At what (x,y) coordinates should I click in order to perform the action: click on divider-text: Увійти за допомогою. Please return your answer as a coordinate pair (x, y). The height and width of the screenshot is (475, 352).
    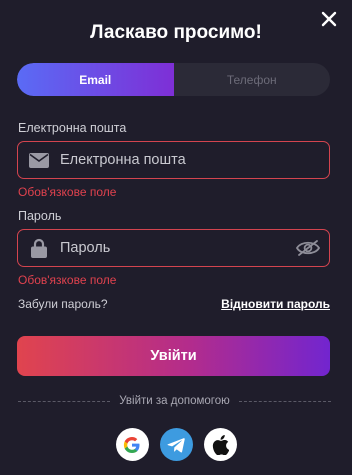
    Looking at the image, I should click on (174, 401).